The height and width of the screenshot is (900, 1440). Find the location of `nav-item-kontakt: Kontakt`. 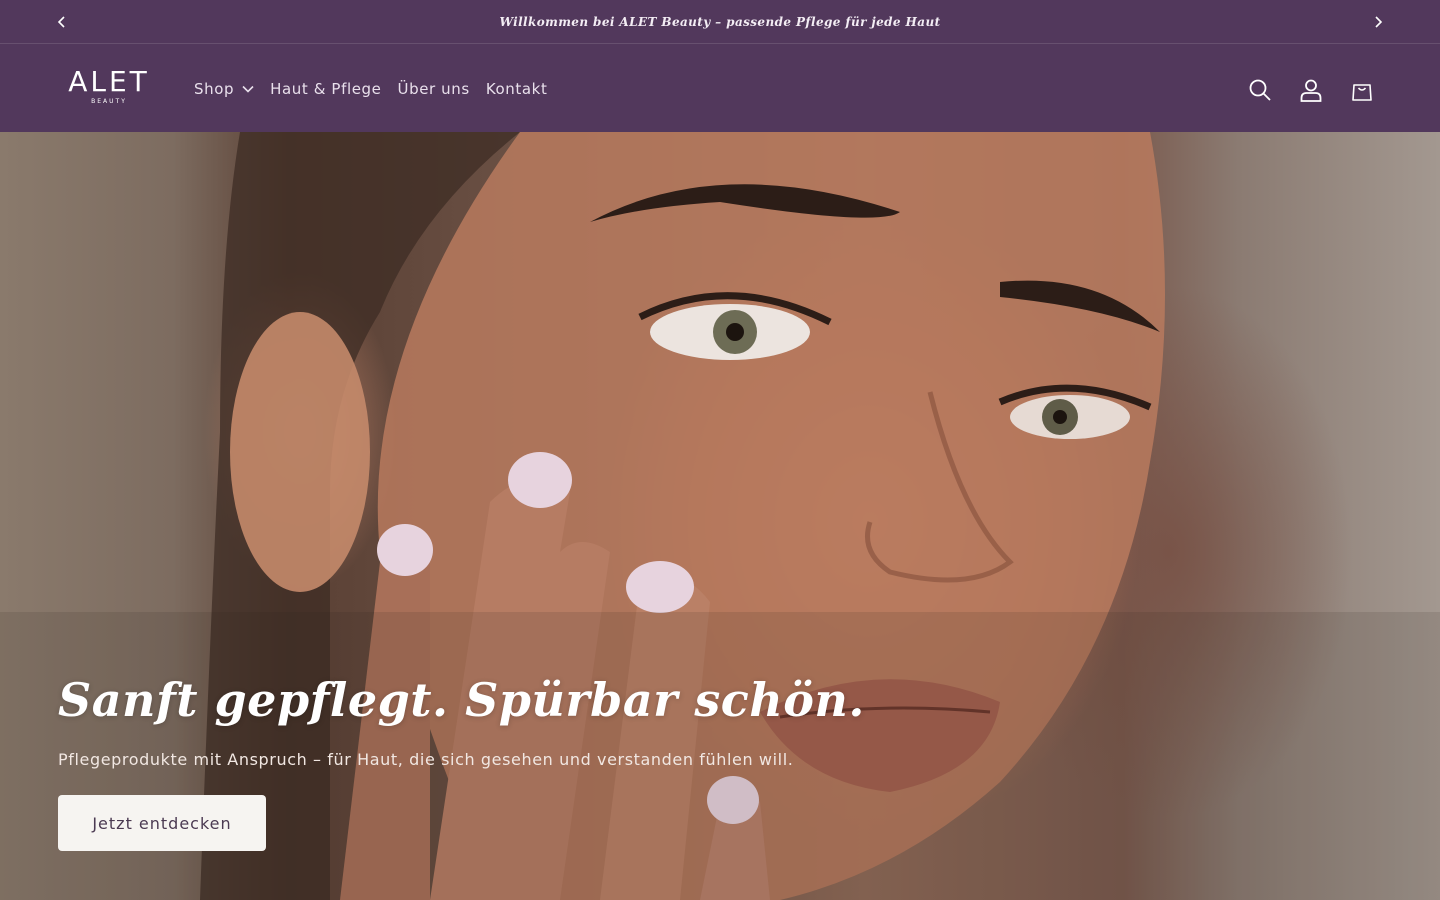

nav-item-kontakt: Kontakt is located at coordinates (517, 89).